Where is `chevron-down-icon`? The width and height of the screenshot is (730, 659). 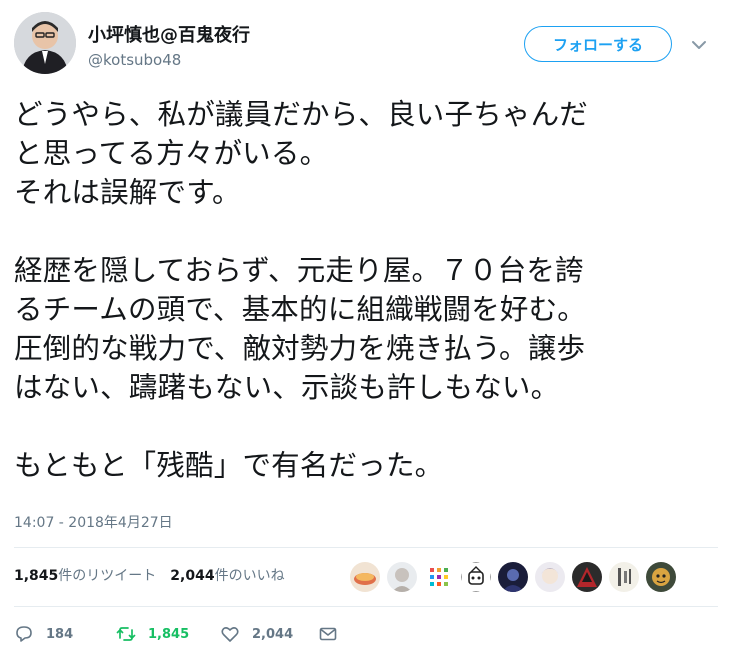
chevron-down-icon is located at coordinates (699, 45).